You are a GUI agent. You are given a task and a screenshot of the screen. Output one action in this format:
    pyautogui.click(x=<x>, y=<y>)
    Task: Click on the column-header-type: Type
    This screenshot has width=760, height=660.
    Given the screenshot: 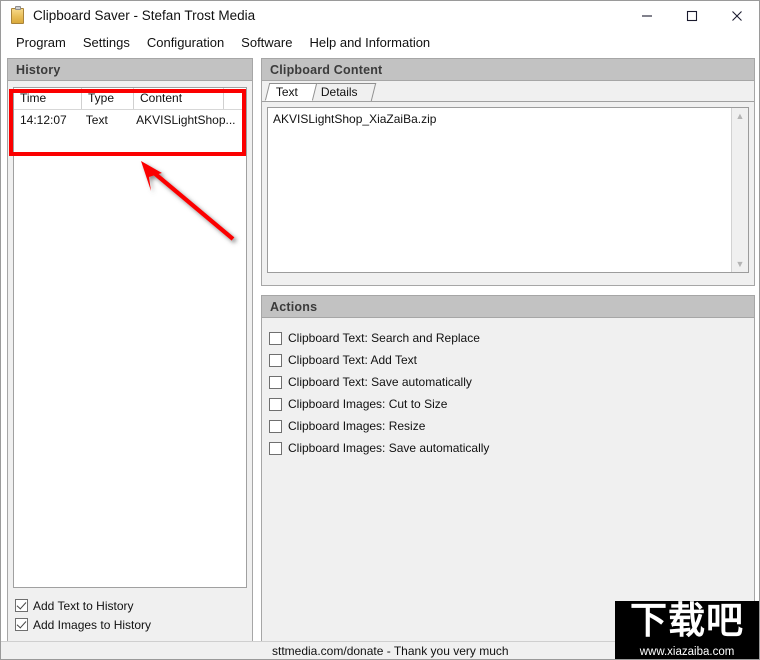 What is the action you would take?
    pyautogui.click(x=108, y=98)
    